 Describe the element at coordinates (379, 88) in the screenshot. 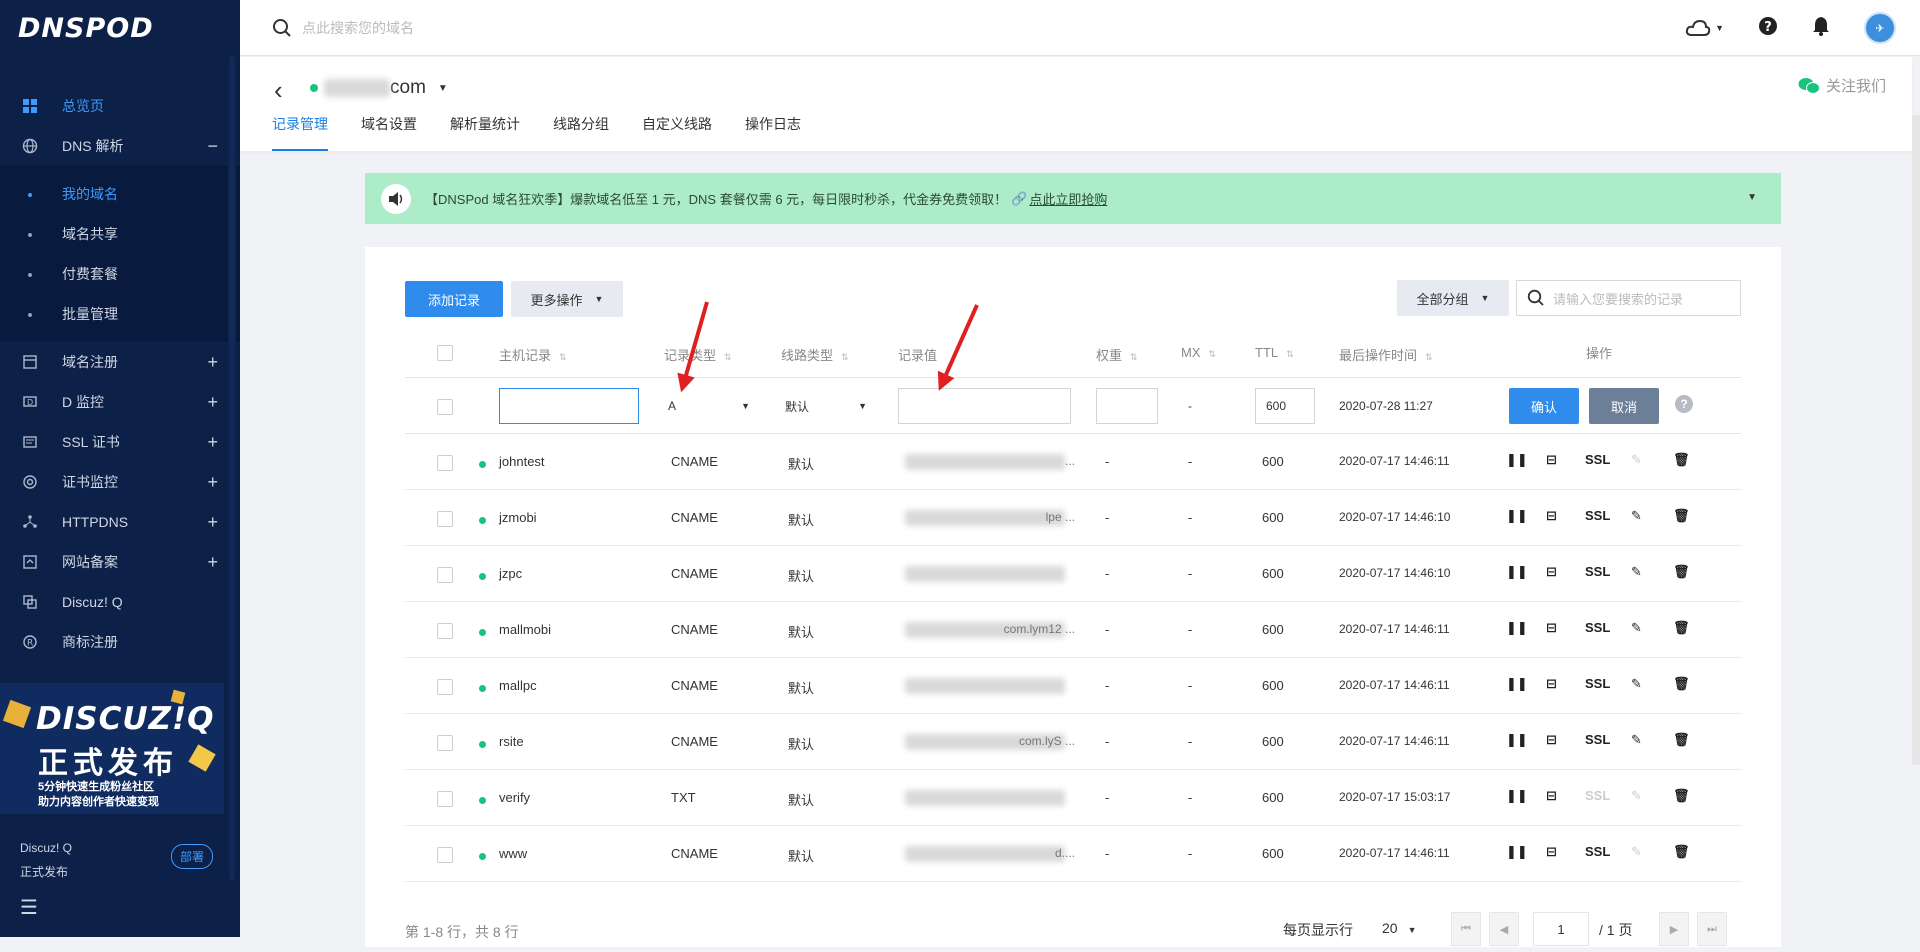

I see `domain-selector: com ▼` at that location.